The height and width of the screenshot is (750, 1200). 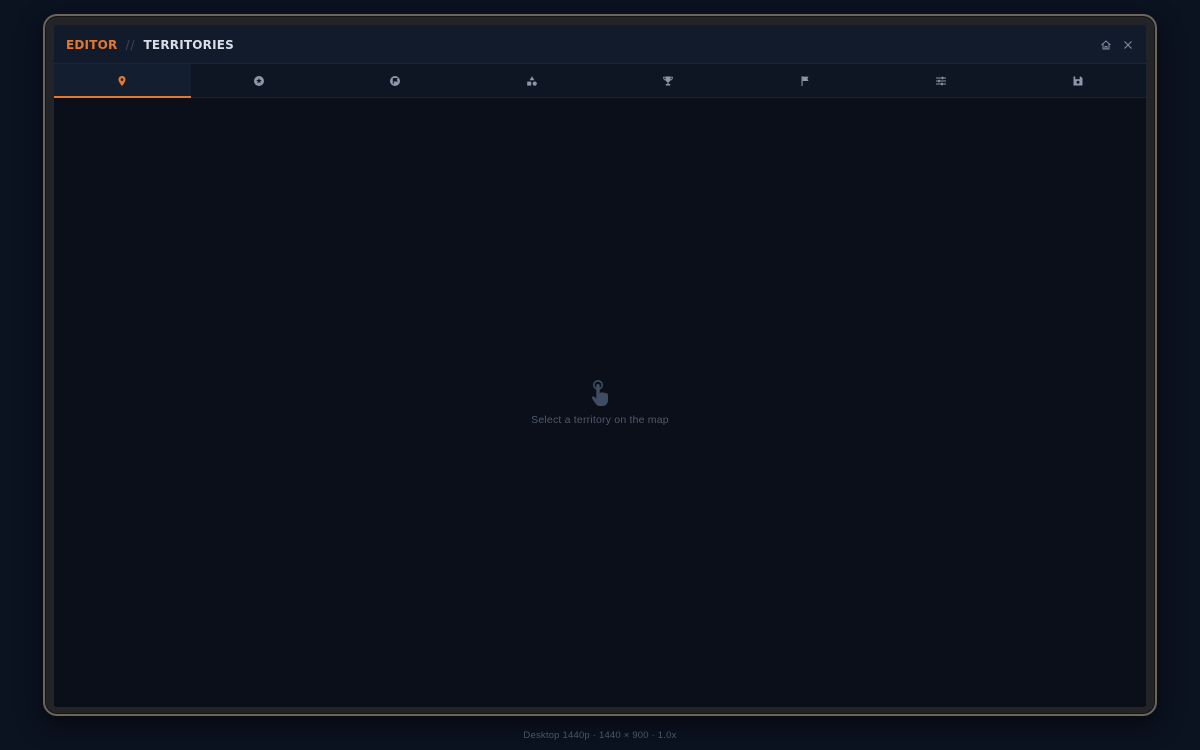 I want to click on flag-icon, so click(x=805, y=80).